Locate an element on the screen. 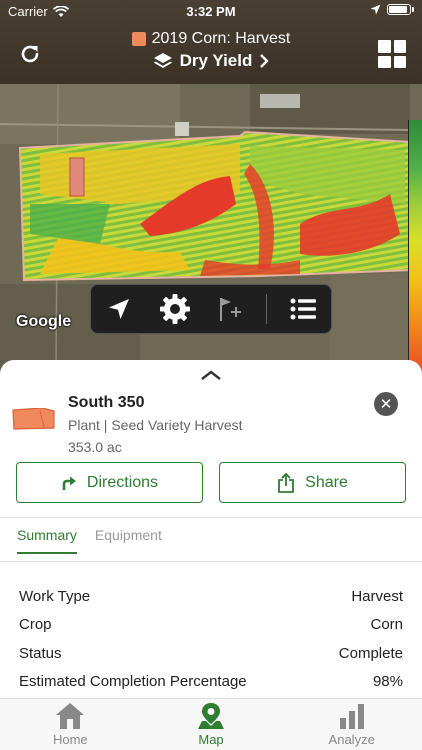 This screenshot has width=422, height=750. field-operation: Plant | Seed Variety Harvest is located at coordinates (155, 425).